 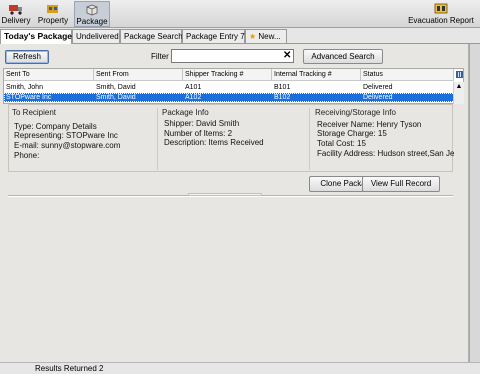 What do you see at coordinates (67, 145) in the screenshot?
I see `recipient-email: E-mail: sunny@stopware.com` at bounding box center [67, 145].